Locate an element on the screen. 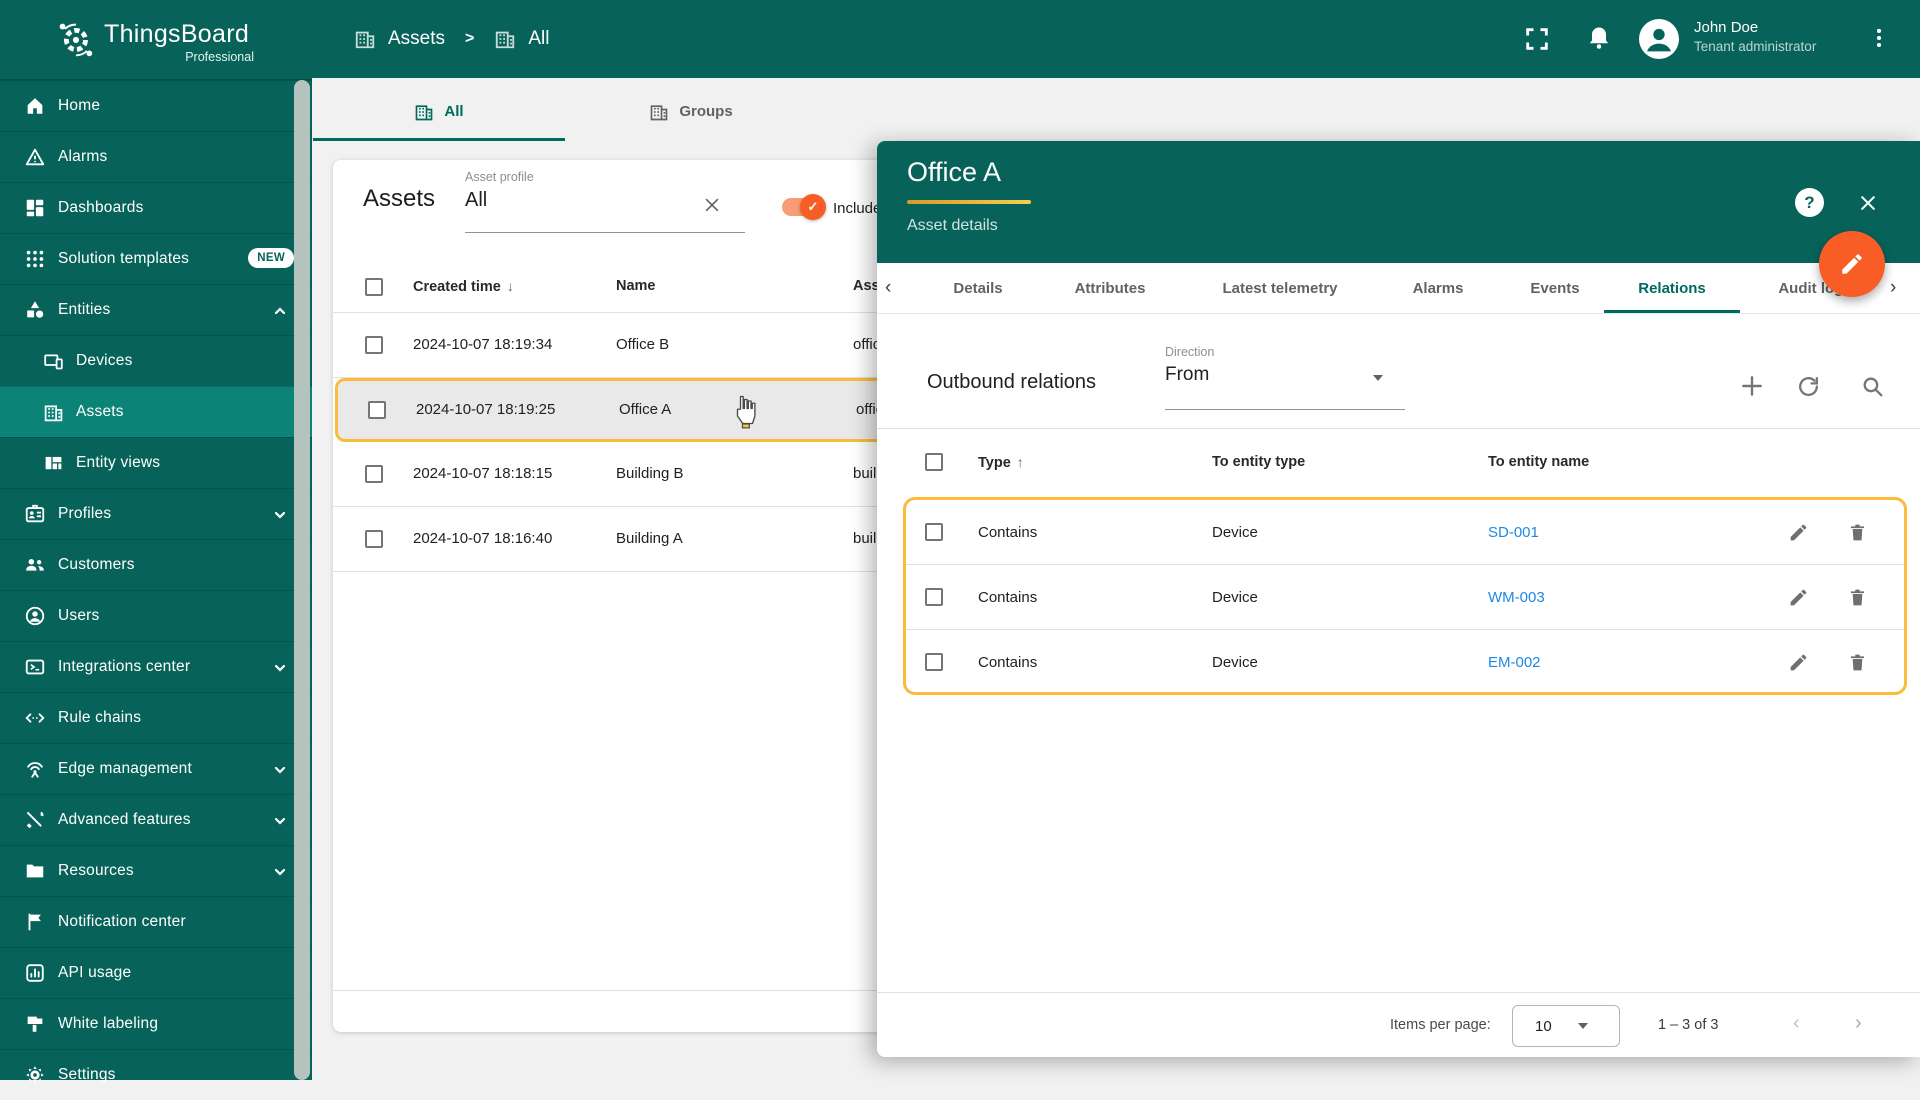  column-header-to-entity-type: To entity type is located at coordinates (1258, 462).